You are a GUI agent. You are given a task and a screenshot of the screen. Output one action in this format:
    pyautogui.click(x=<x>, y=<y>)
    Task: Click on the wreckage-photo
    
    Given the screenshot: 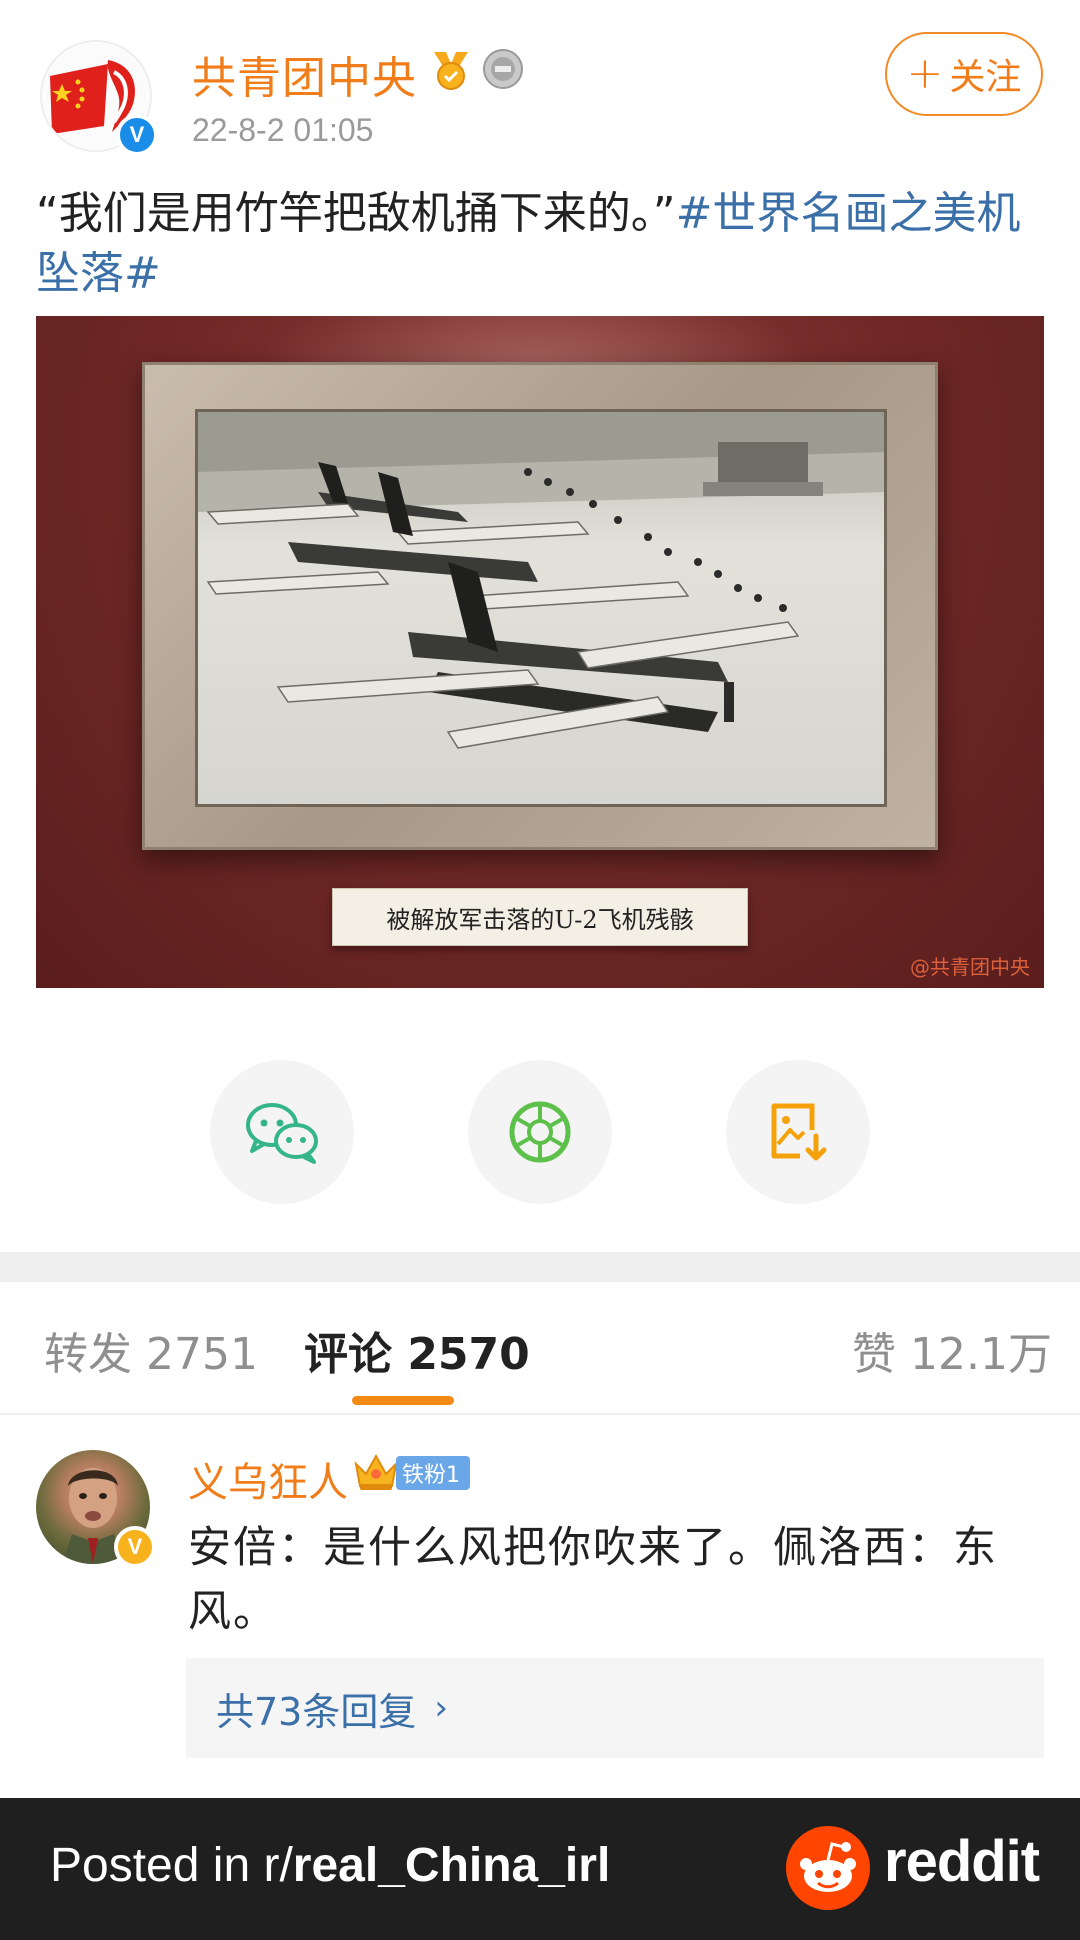 What is the action you would take?
    pyautogui.click(x=541, y=608)
    